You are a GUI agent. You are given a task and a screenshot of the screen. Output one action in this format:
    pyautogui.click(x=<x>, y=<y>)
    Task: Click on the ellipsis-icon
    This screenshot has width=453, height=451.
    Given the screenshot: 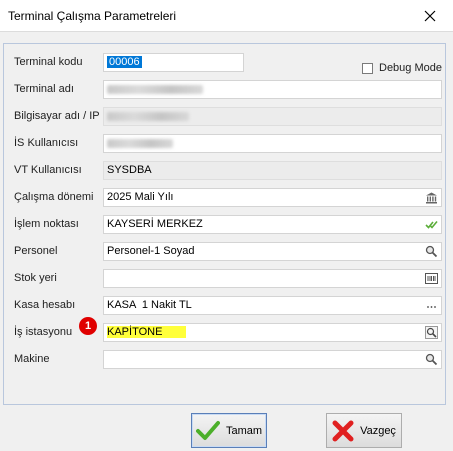 What is the action you would take?
    pyautogui.click(x=431, y=305)
    